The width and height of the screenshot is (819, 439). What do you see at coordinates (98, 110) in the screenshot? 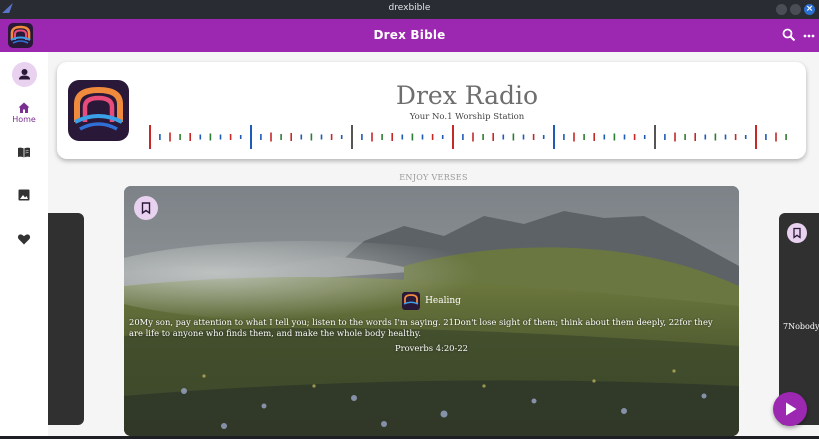
I see `radio-logo-icon` at bounding box center [98, 110].